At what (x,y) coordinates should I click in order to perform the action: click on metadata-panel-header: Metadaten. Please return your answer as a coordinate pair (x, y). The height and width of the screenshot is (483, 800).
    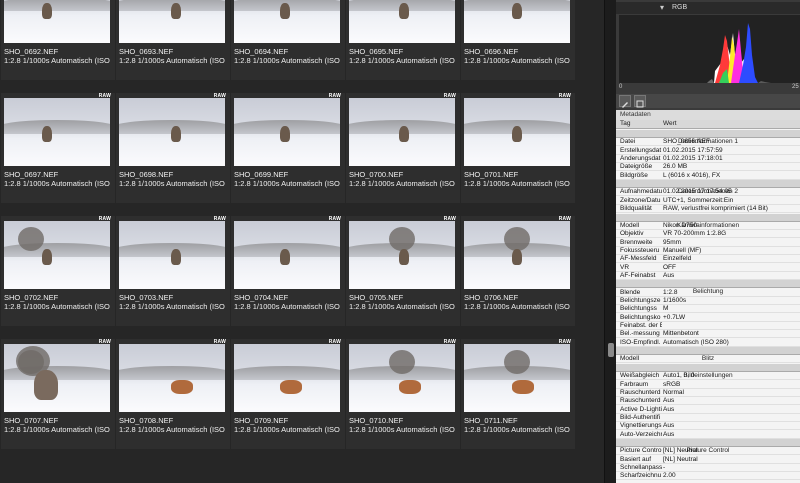
    Looking at the image, I should click on (708, 115).